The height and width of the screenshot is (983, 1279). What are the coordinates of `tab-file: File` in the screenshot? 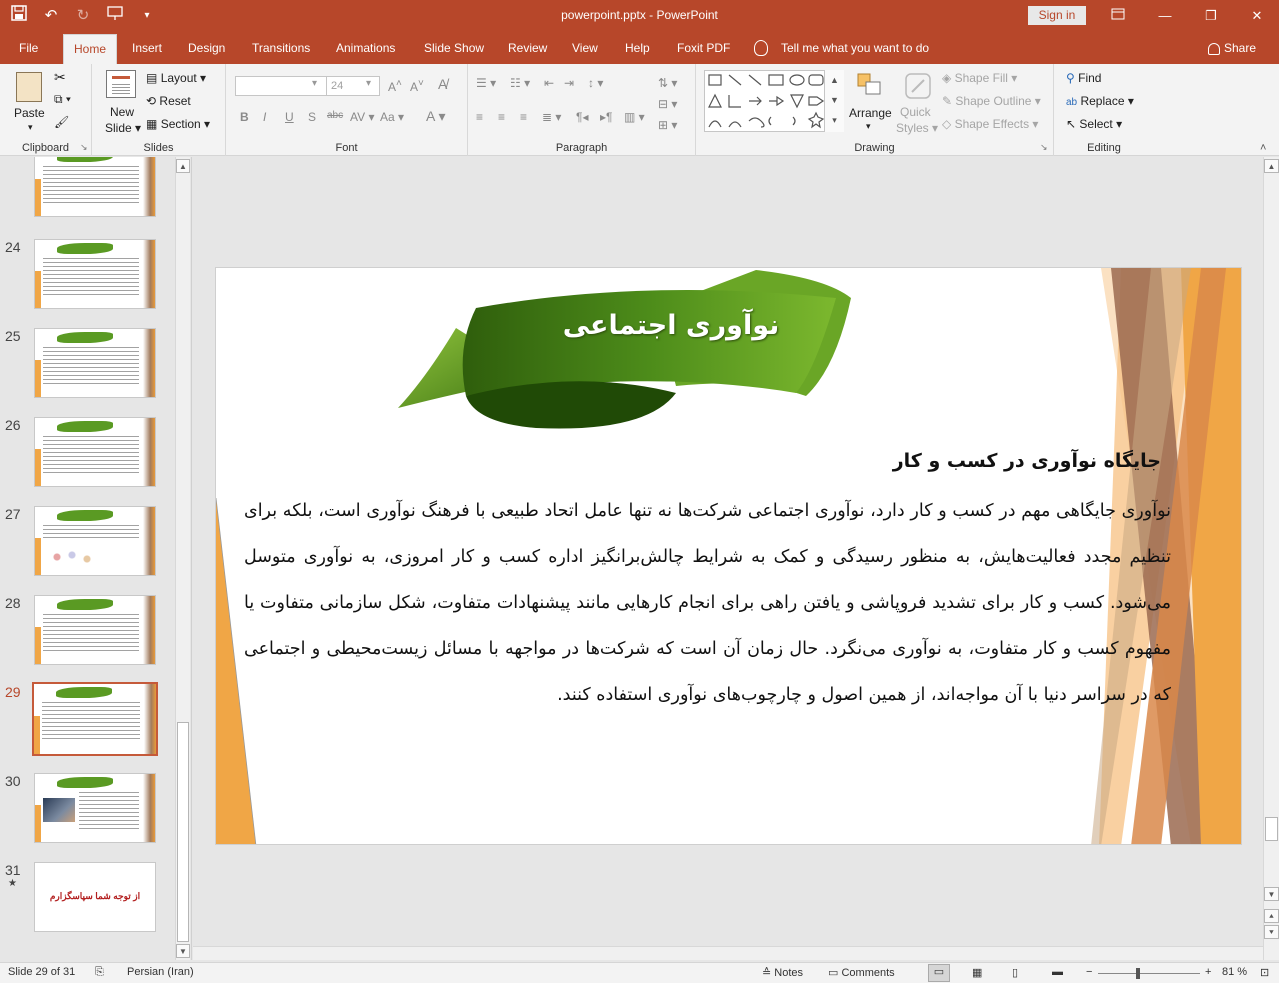 It's located at (28, 48).